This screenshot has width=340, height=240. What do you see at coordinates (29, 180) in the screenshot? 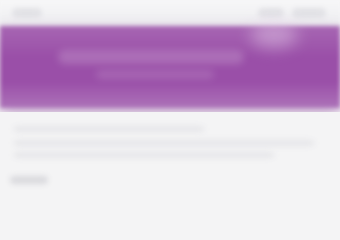
I see `footer-label` at bounding box center [29, 180].